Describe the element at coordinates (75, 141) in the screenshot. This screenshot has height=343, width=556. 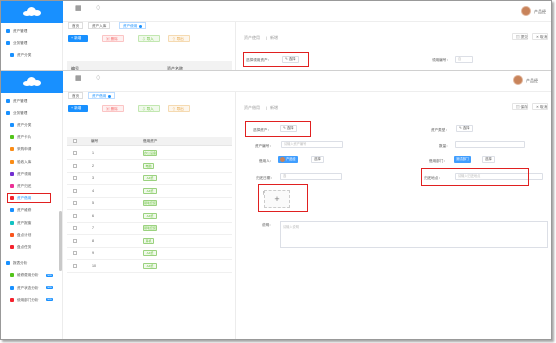
I see `select-all-checkbox` at that location.